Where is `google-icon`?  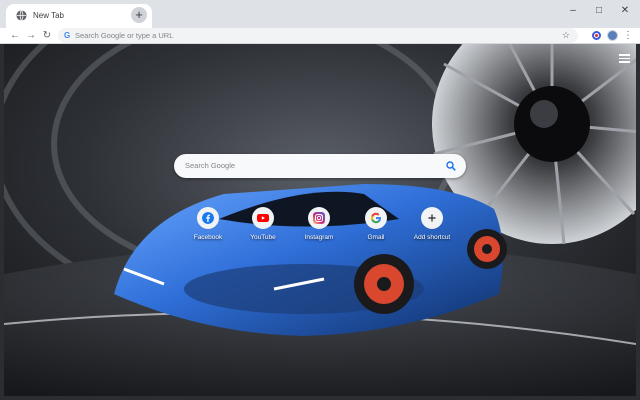
google-icon is located at coordinates (375, 218).